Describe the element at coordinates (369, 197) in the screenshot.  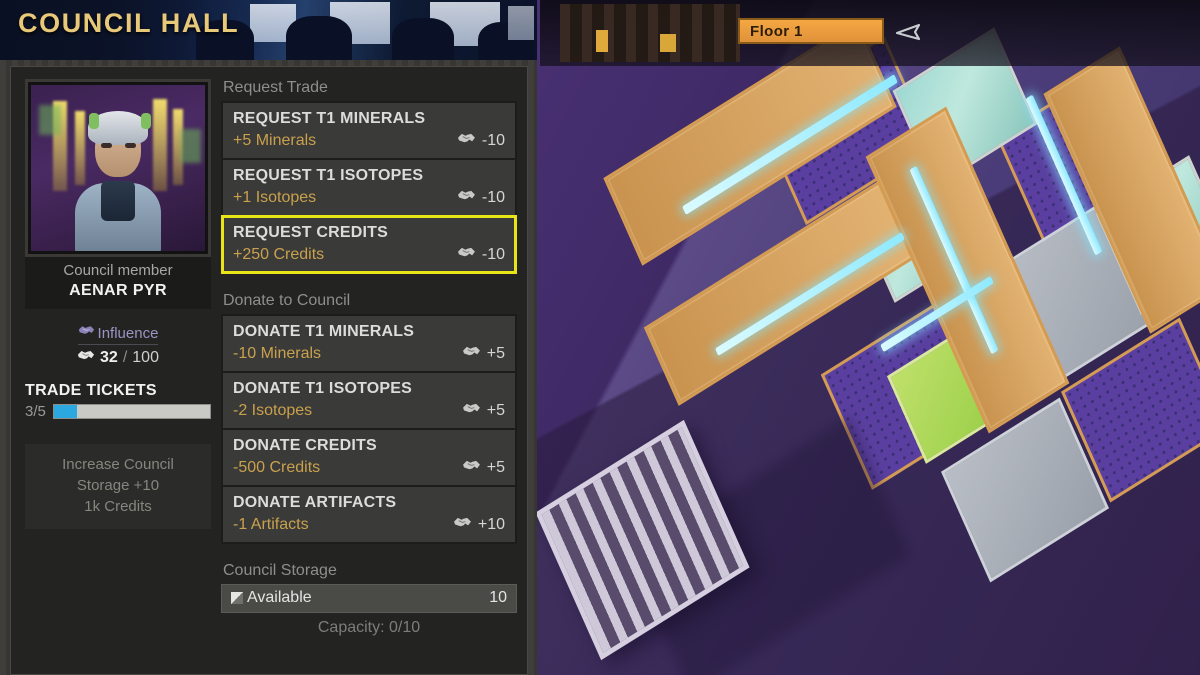
I see `request-trade-item-row: +1 Isotopes -10` at that location.